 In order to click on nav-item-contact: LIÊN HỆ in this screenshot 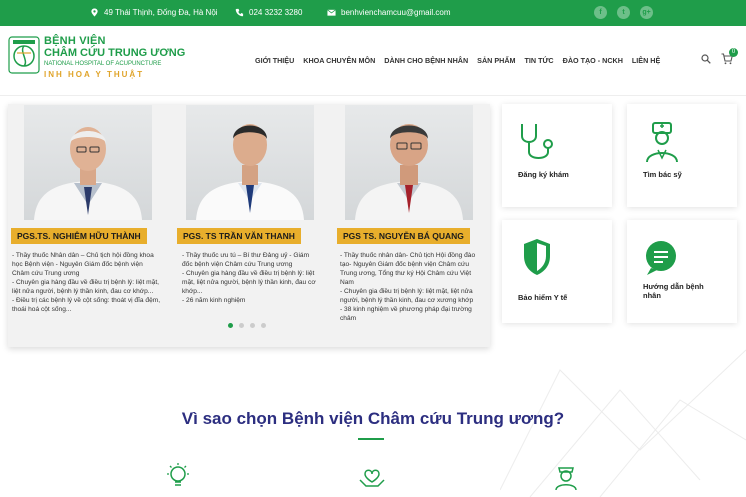, I will do `click(646, 60)`.